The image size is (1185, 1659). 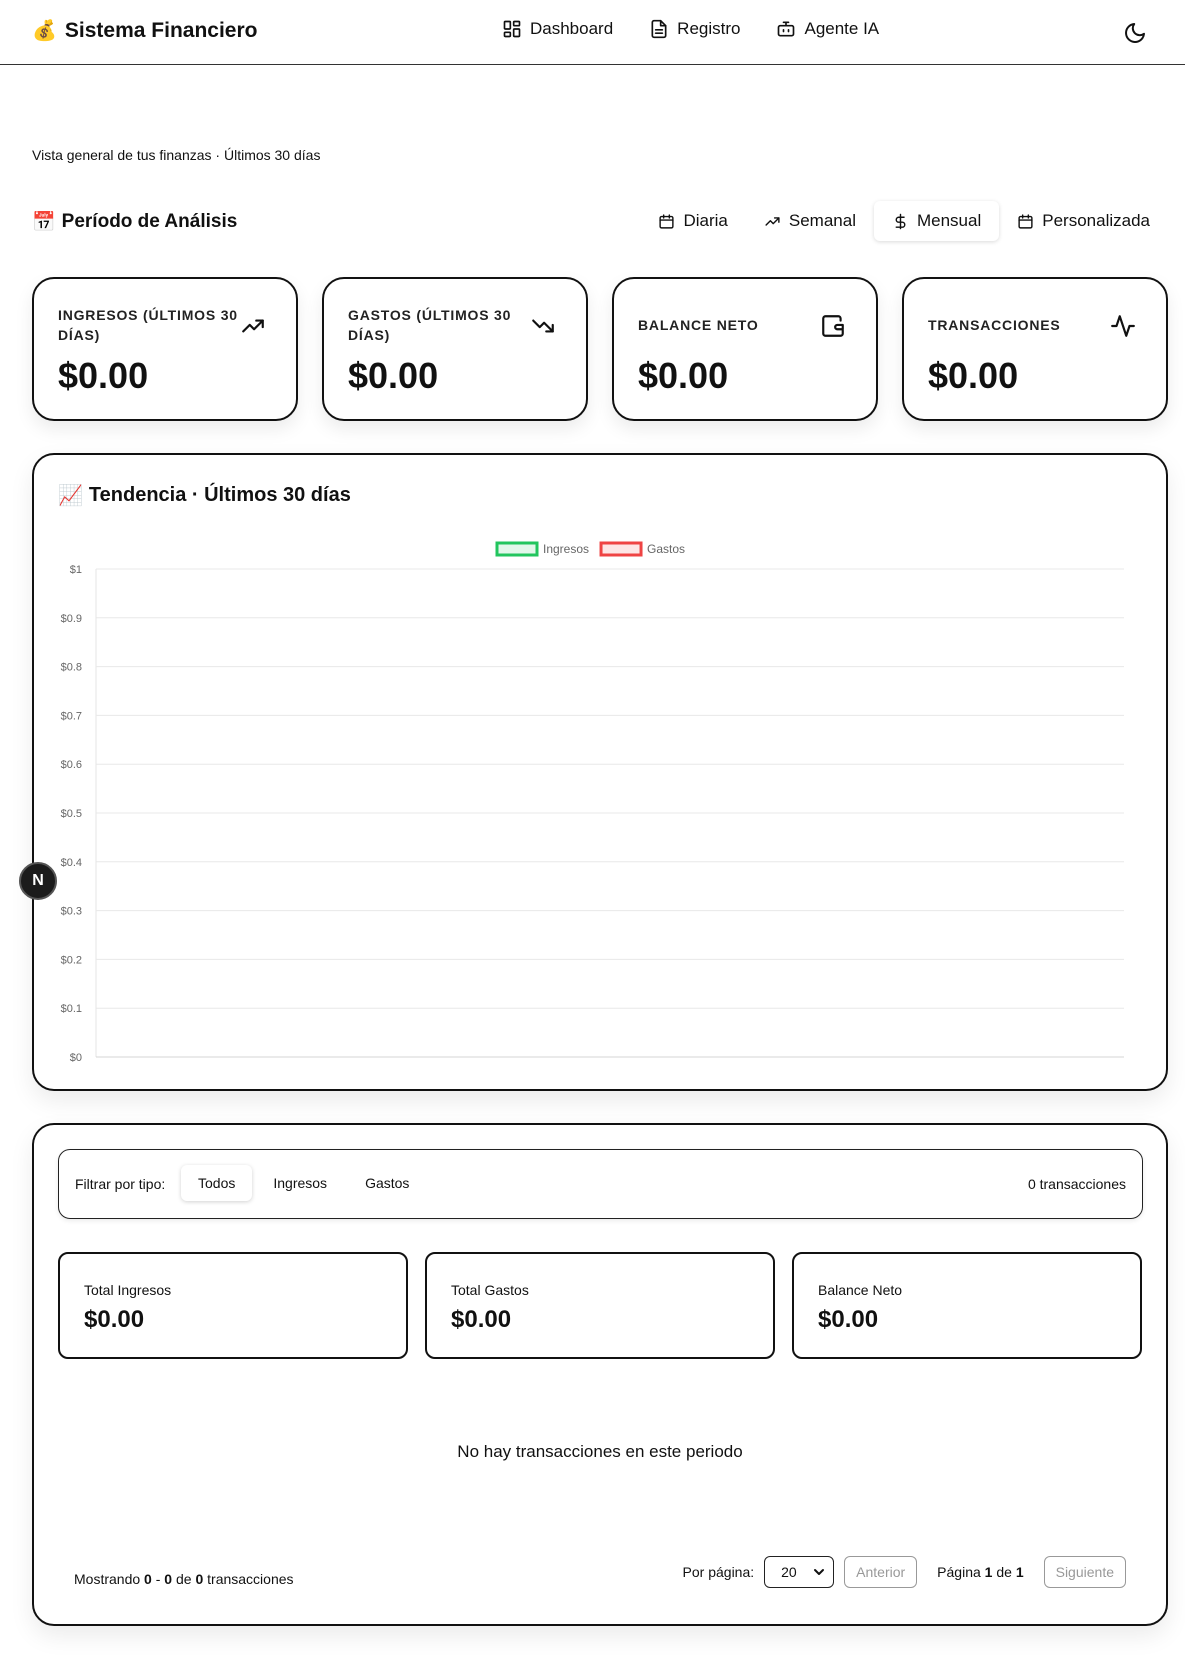 What do you see at coordinates (860, 1290) in the screenshot?
I see `summary-label: Balance Neto` at bounding box center [860, 1290].